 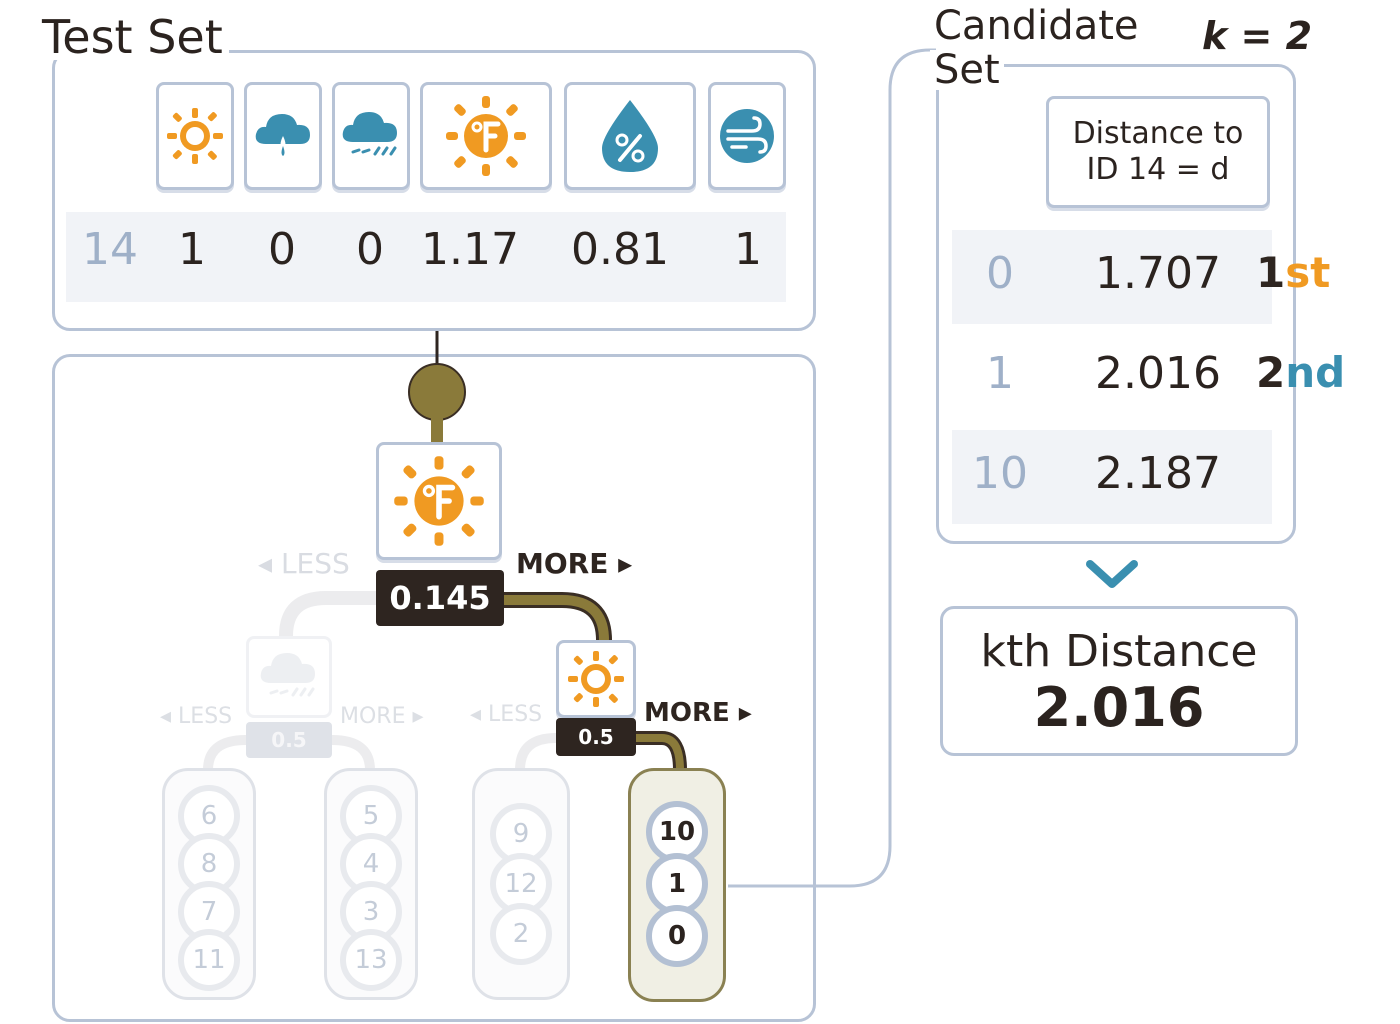 What do you see at coordinates (327, 614) in the screenshot?
I see `edge-root-less` at bounding box center [327, 614].